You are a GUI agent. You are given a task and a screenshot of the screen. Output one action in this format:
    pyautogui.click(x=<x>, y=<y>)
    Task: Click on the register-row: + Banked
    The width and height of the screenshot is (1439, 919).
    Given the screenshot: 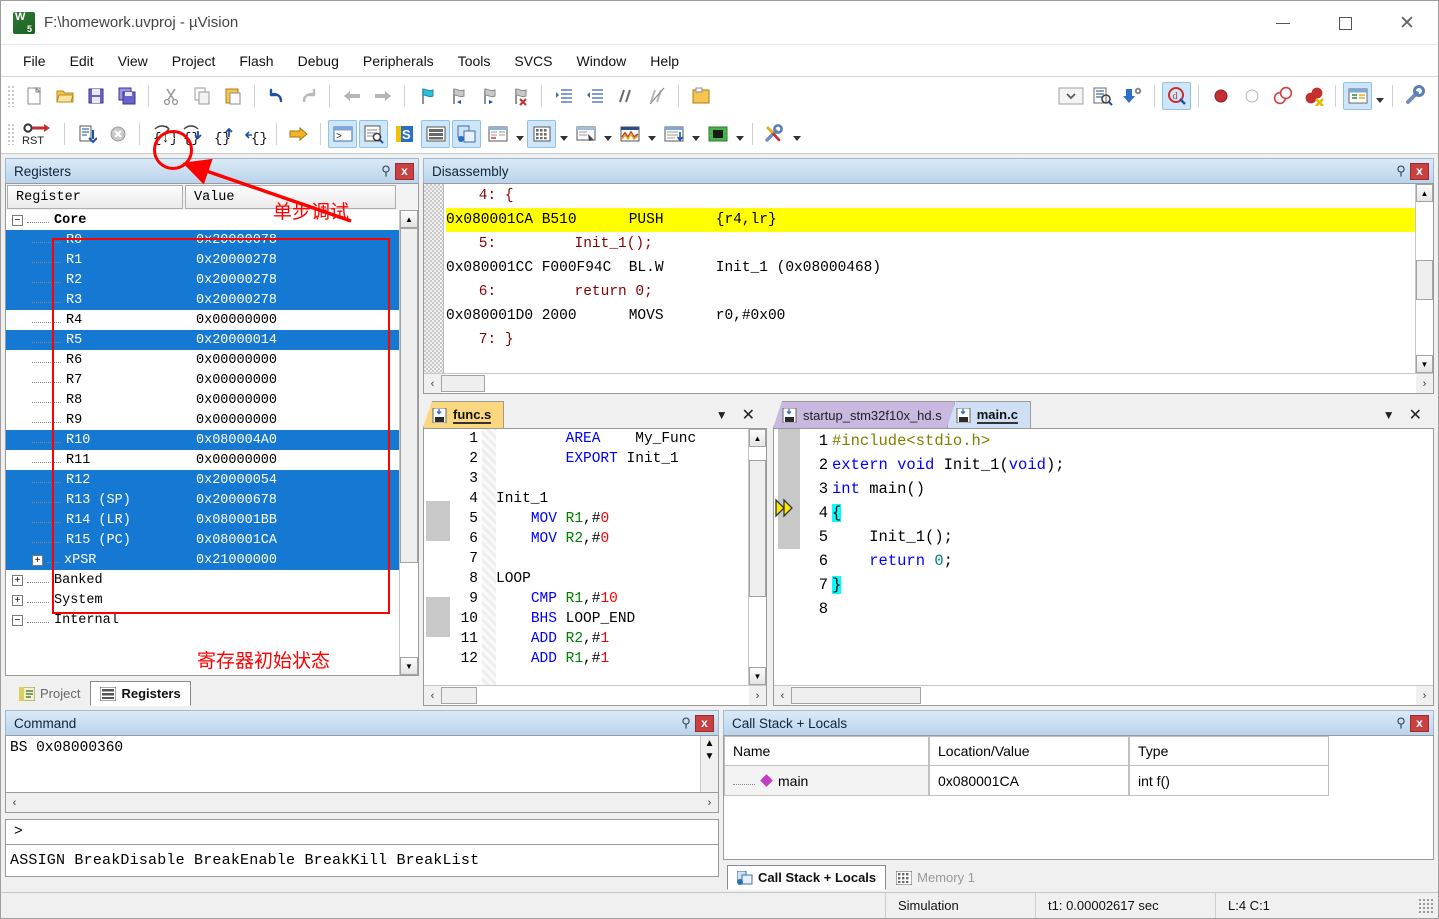 What is the action you would take?
    pyautogui.click(x=202, y=580)
    